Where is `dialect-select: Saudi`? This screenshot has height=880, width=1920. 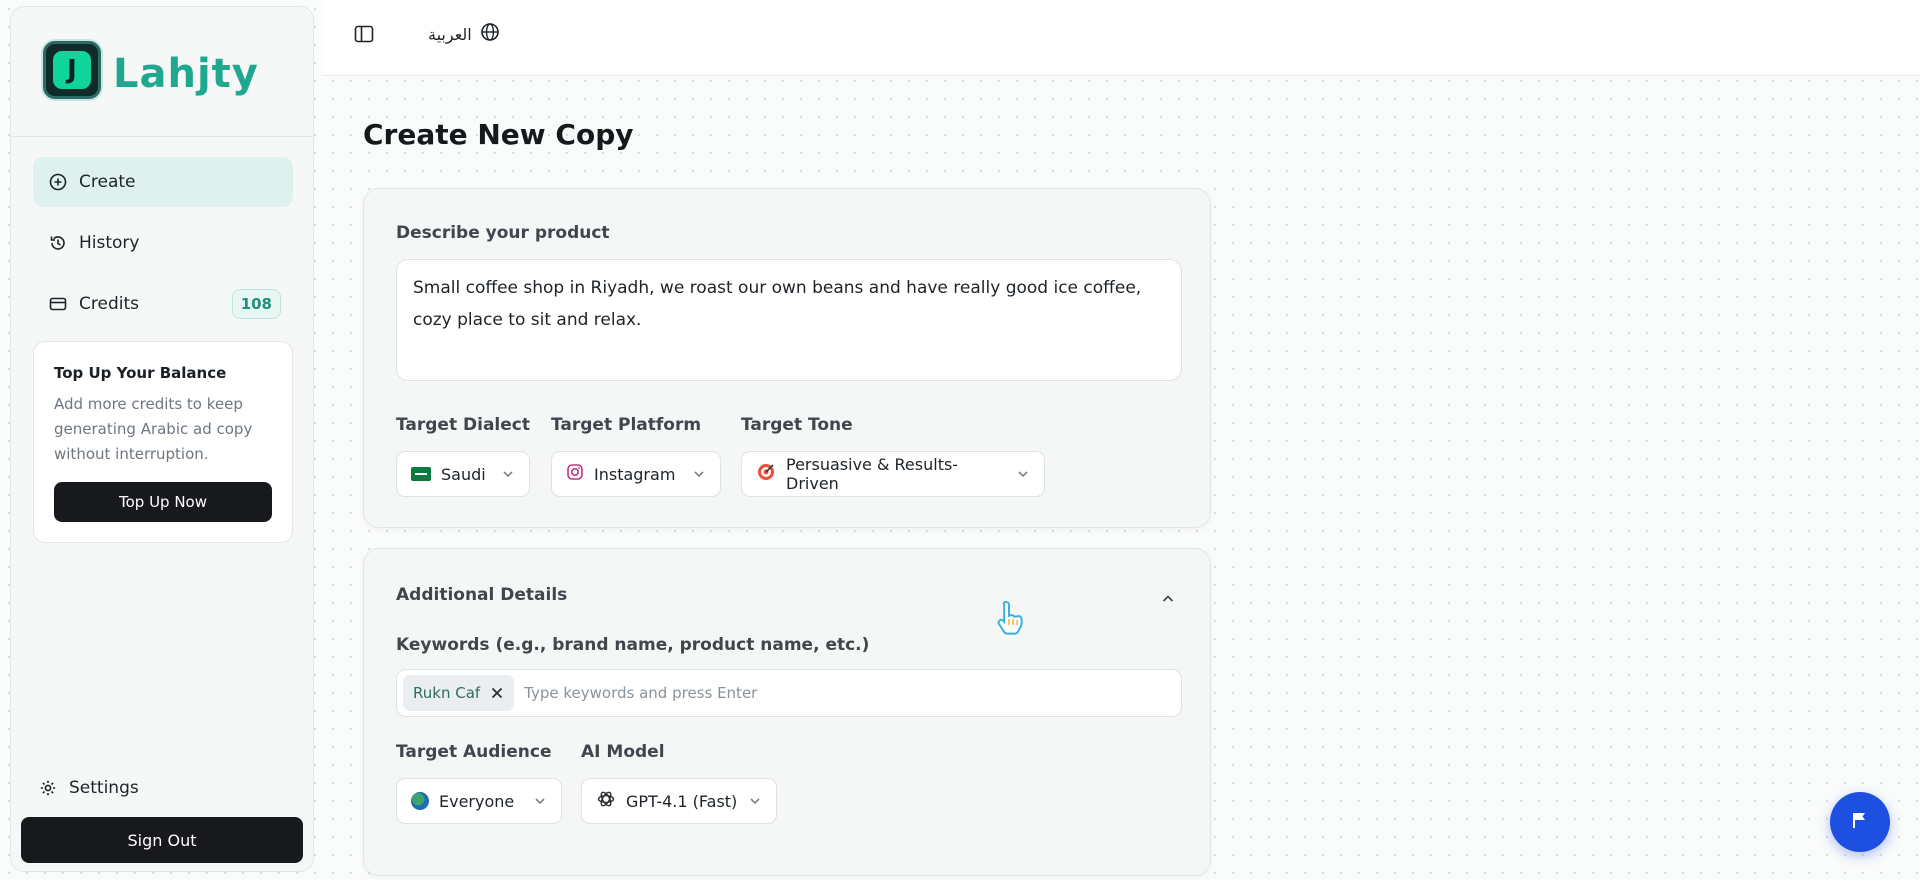 dialect-select: Saudi is located at coordinates (463, 474).